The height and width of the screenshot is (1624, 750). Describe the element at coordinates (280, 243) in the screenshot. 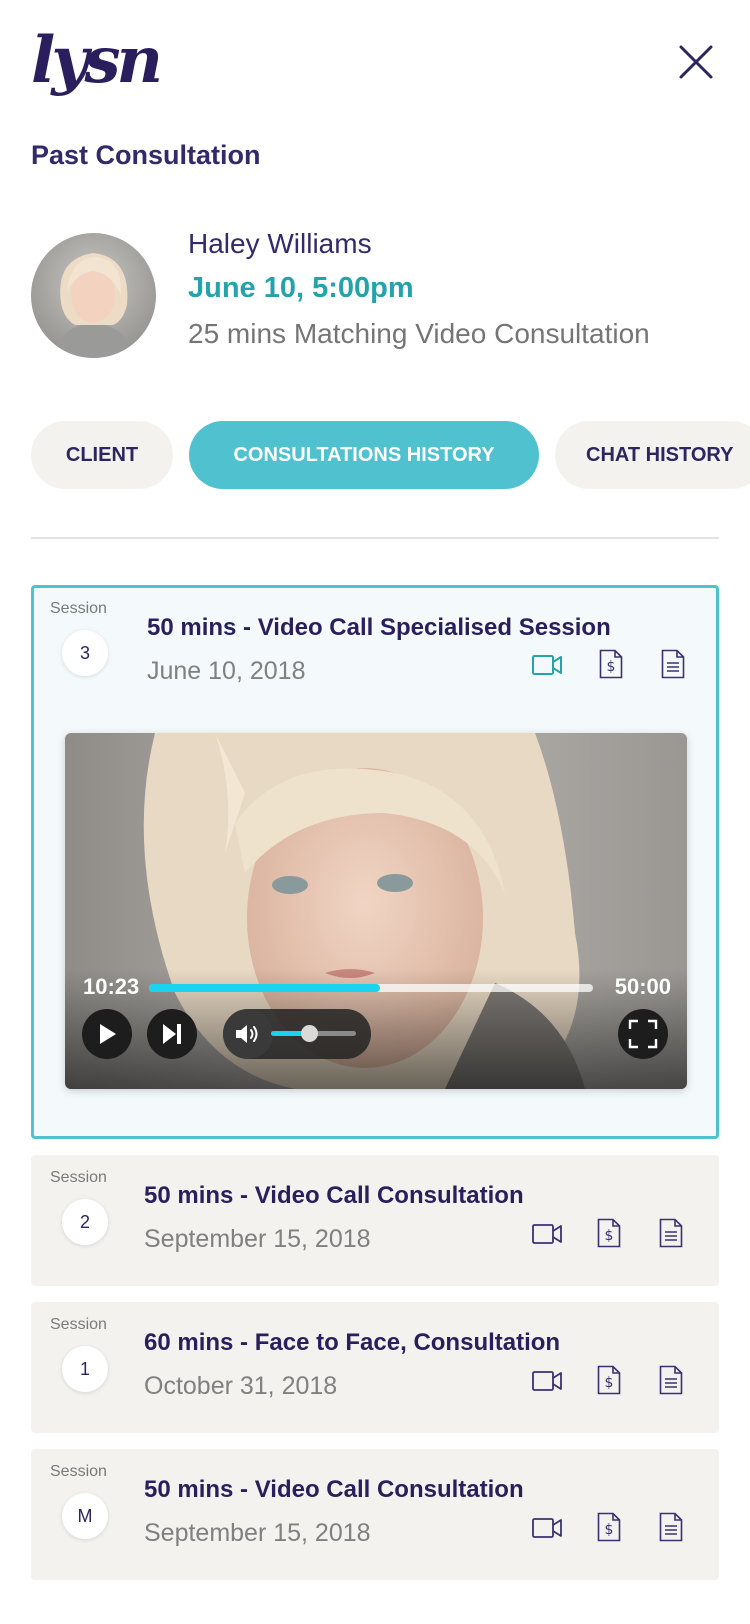

I see `client-name: Haley Williams` at that location.